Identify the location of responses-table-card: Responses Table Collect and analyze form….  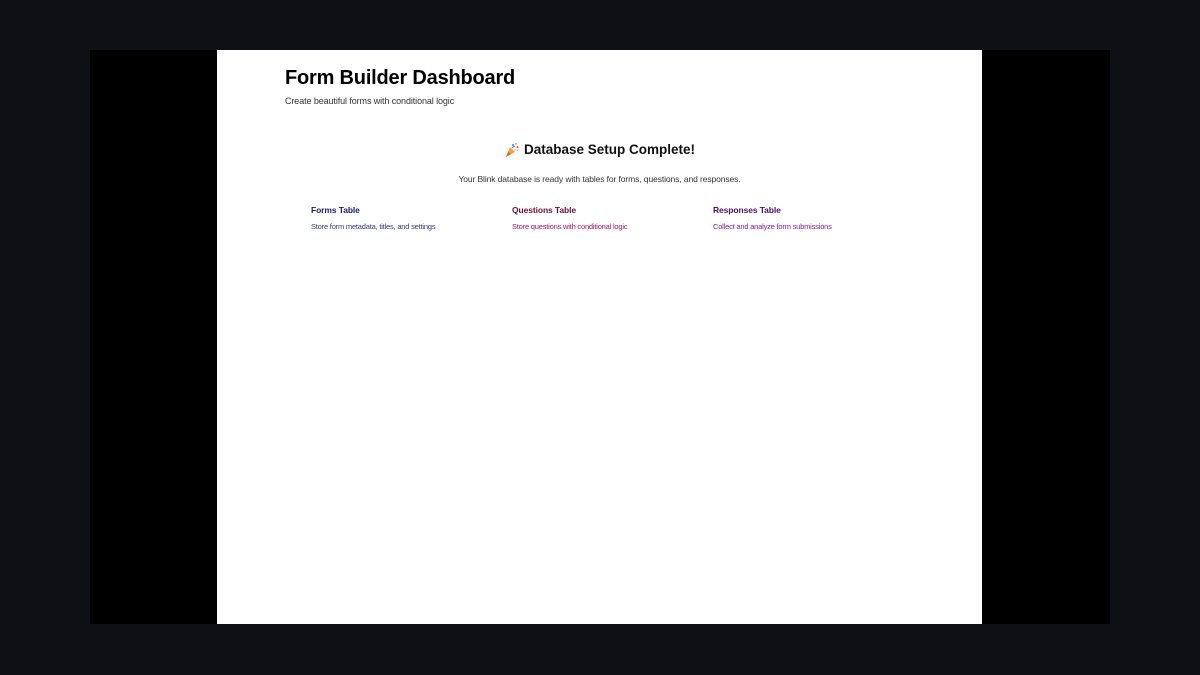
(808, 218).